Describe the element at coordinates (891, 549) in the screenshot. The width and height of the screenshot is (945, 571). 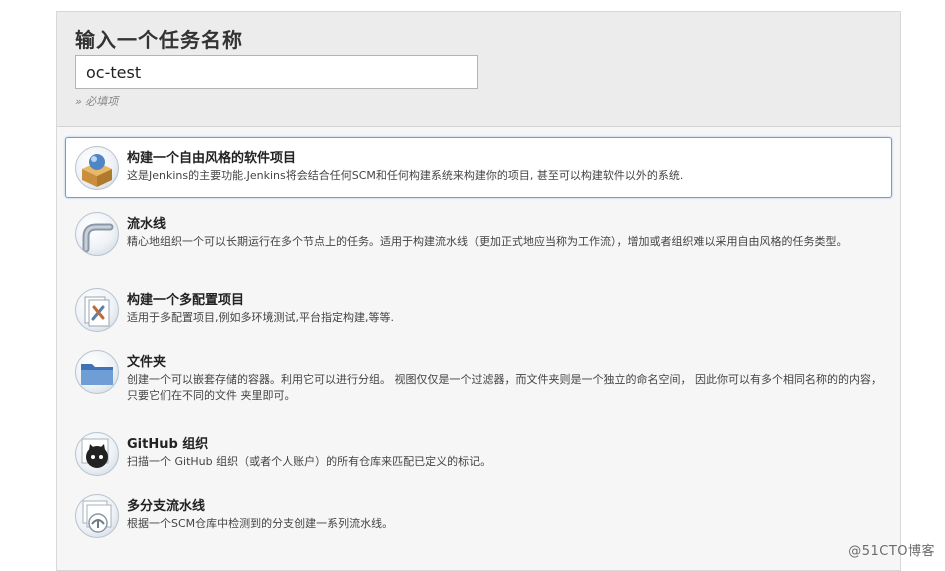
I see `site-watermark: @51CTO博客` at that location.